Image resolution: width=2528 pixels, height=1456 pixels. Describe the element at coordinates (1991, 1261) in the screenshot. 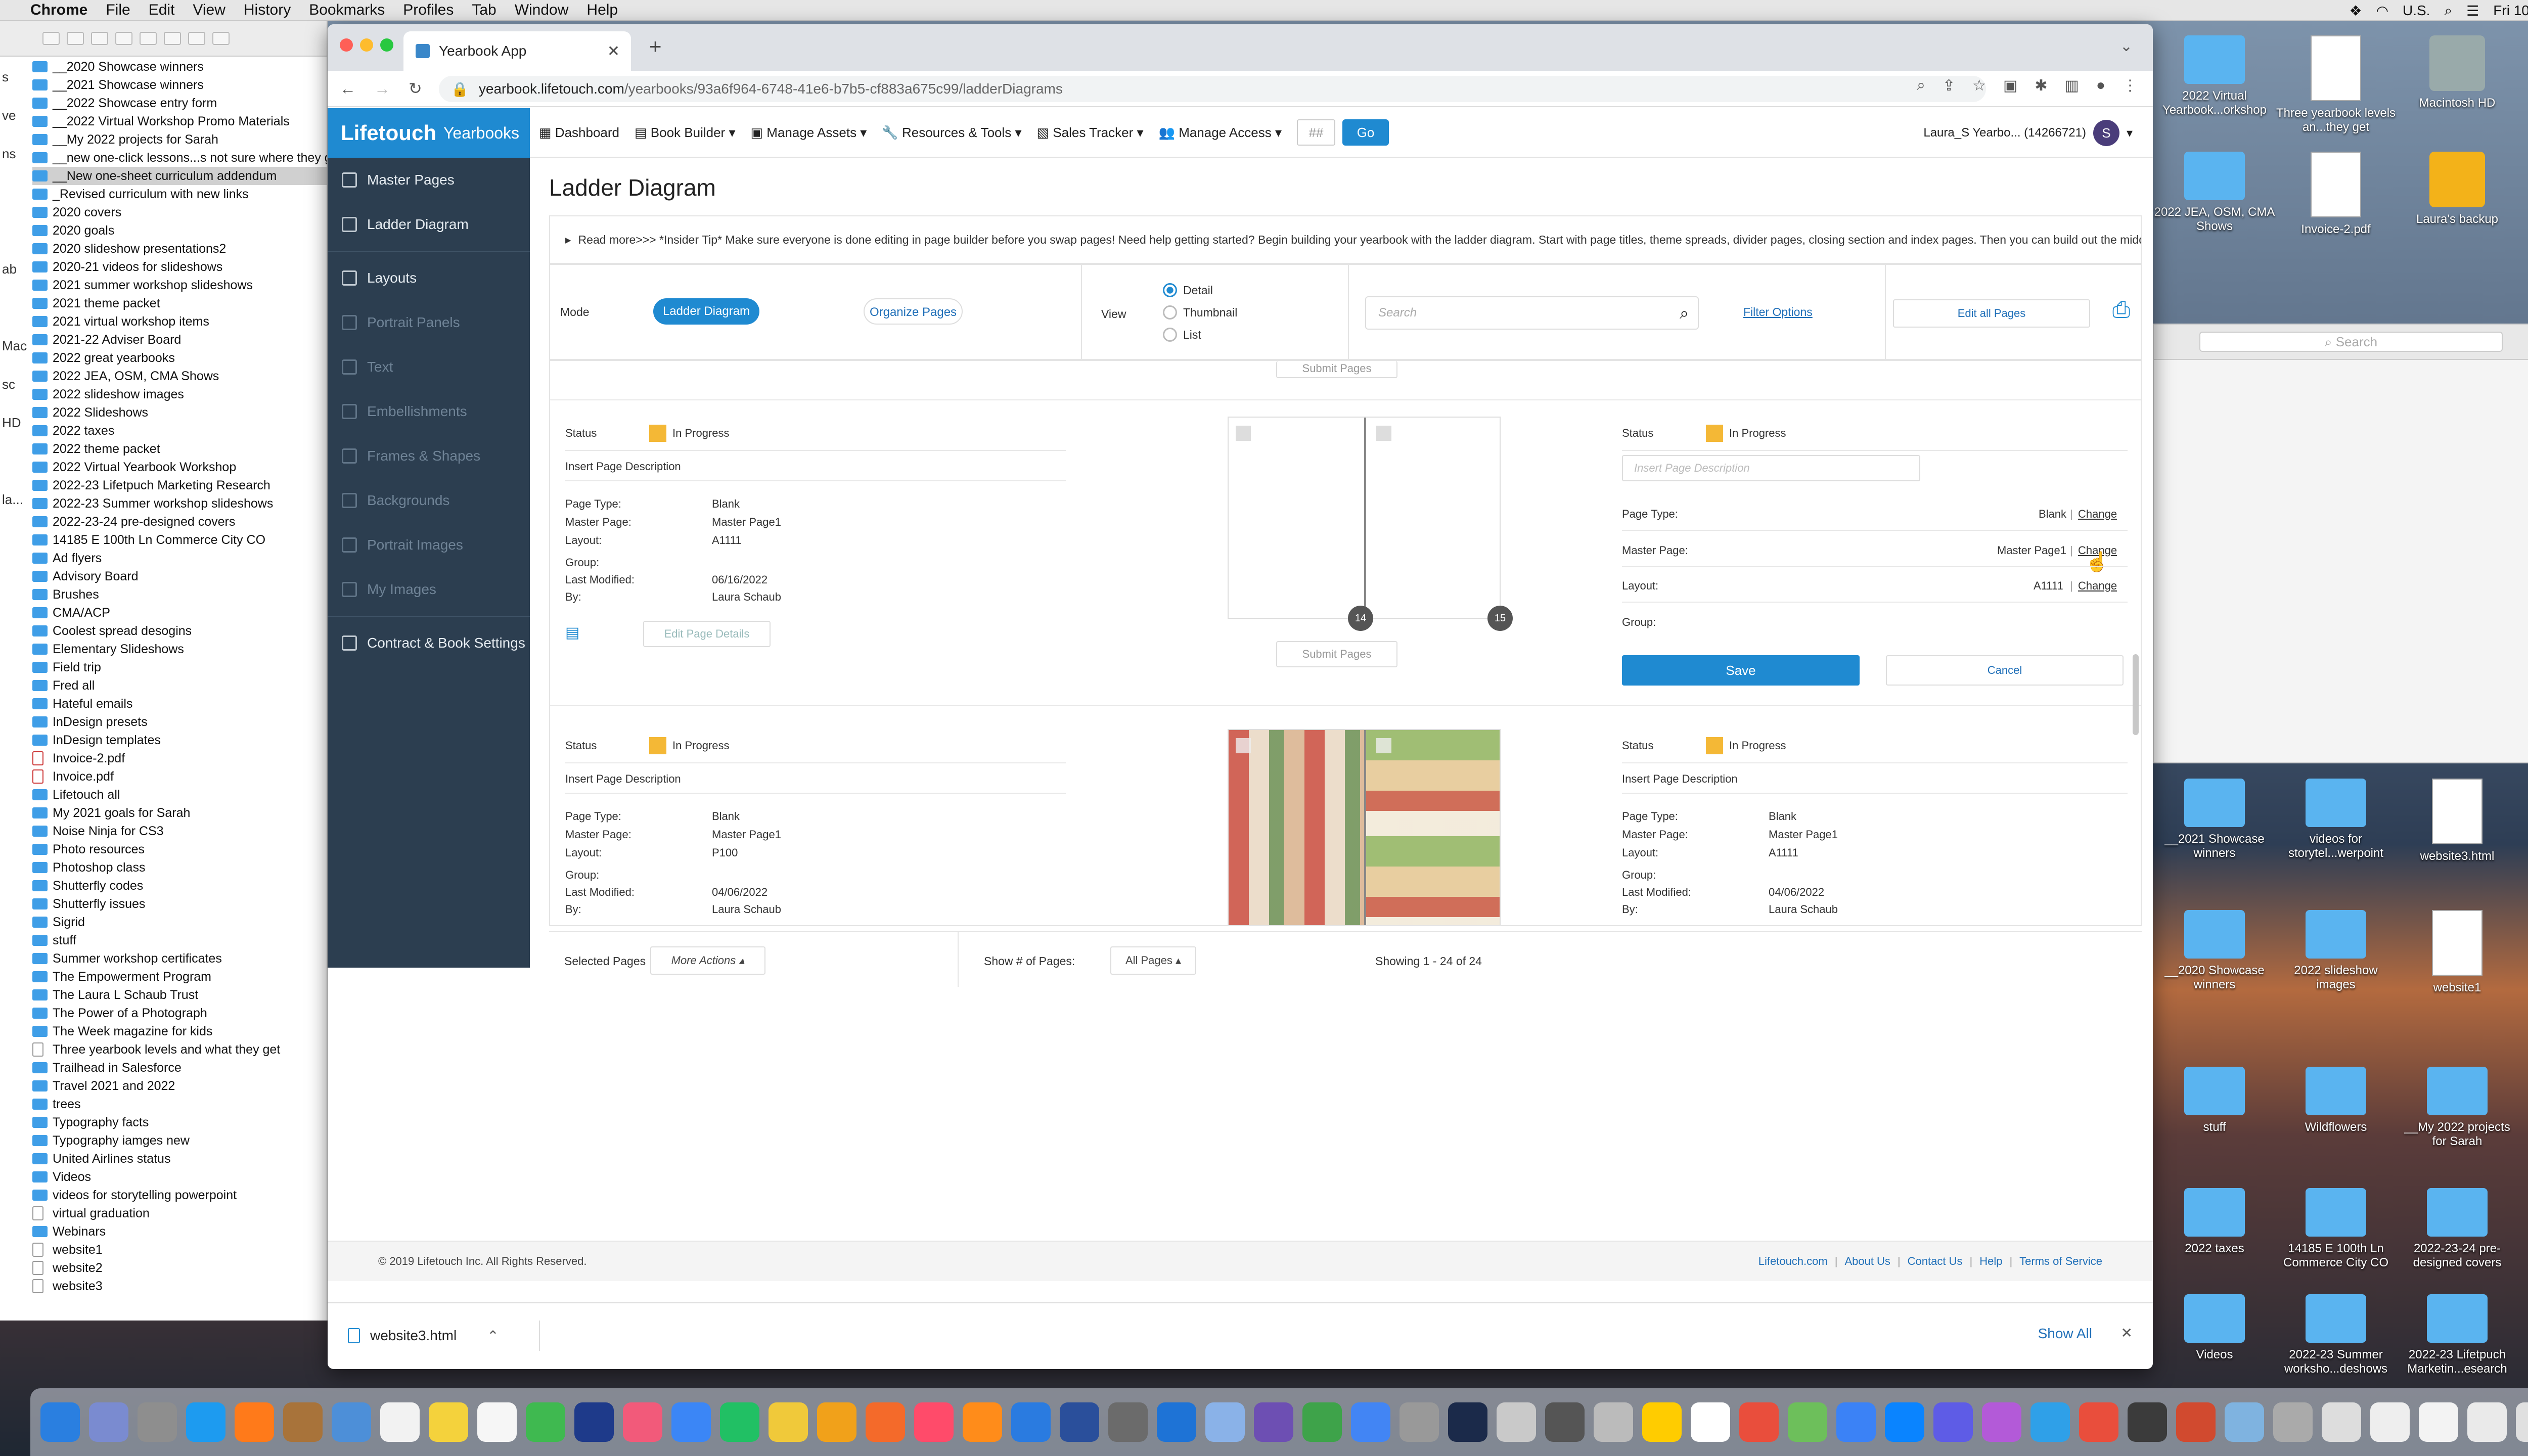

I see `footer-link-help: Help` at that location.